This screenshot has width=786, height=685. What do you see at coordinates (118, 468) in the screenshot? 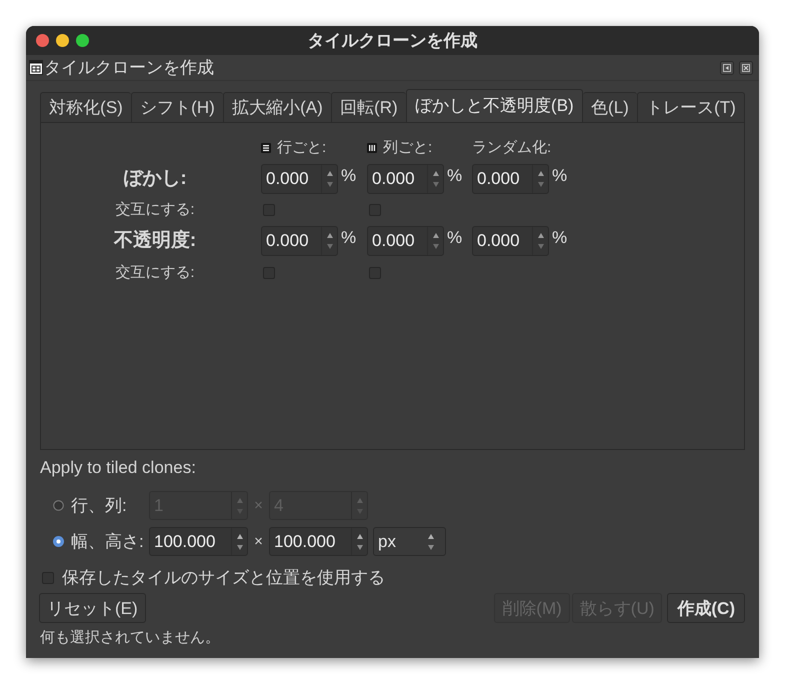
I see `section-label: Apply to tiled clones:` at bounding box center [118, 468].